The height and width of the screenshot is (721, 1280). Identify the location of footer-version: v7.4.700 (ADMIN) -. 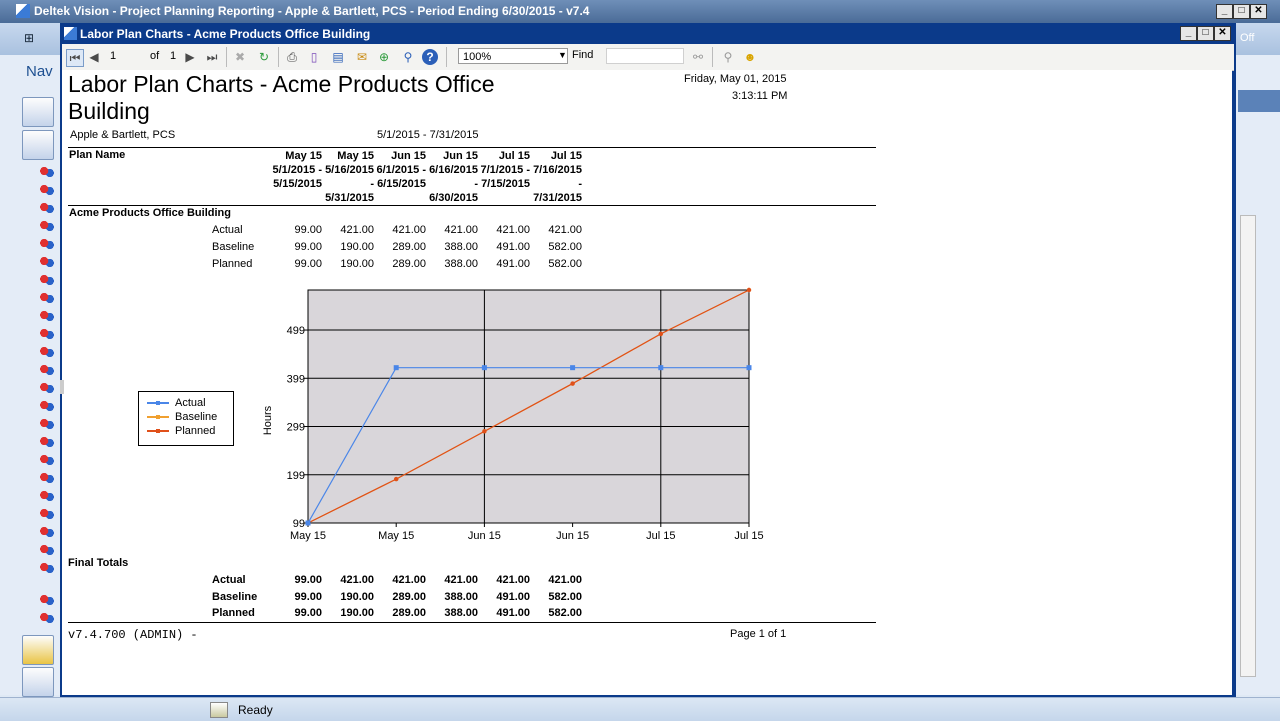
(133, 635).